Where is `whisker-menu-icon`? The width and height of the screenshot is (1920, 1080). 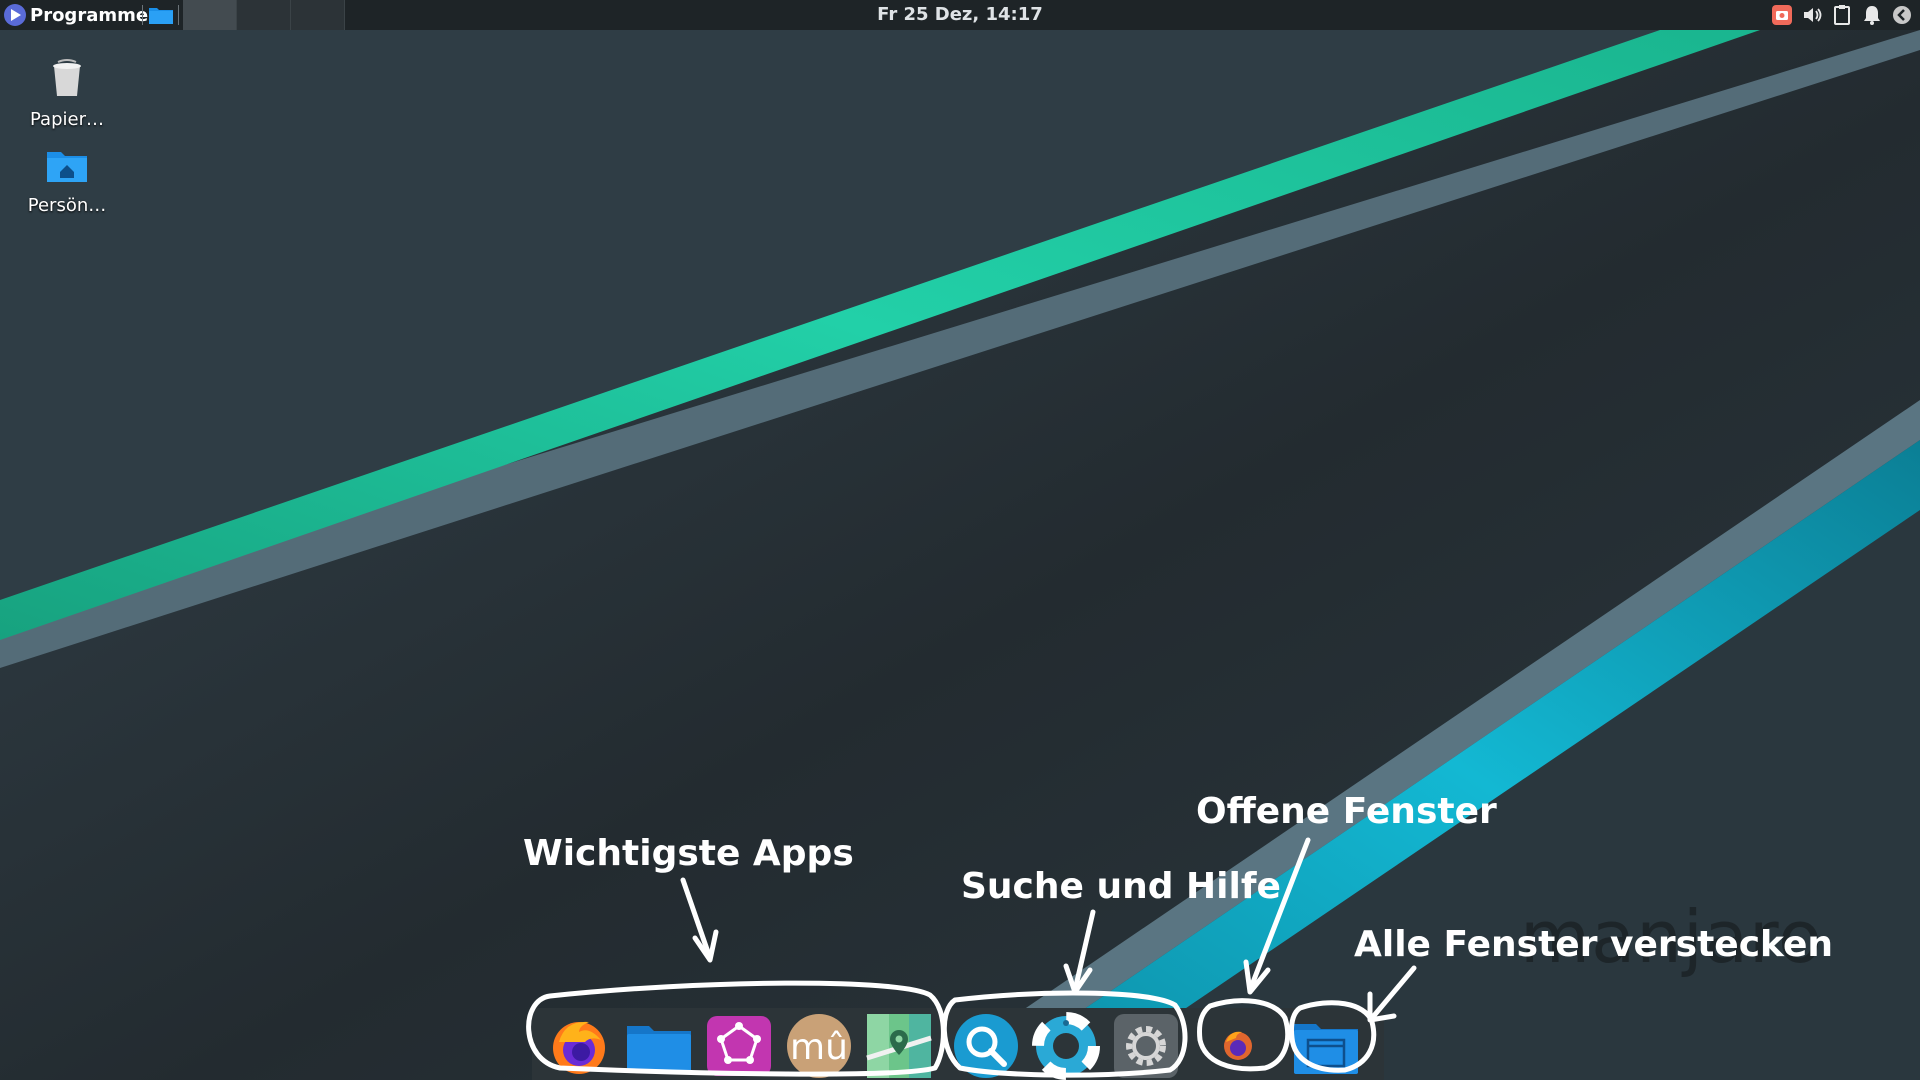
whisker-menu-icon is located at coordinates (15, 15).